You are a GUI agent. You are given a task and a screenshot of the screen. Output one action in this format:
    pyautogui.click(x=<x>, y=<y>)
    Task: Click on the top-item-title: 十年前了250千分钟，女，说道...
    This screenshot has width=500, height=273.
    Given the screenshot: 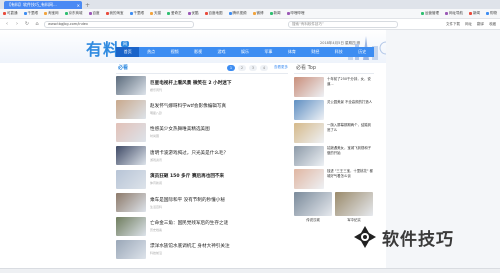 What is the action you would take?
    pyautogui.click(x=350, y=81)
    